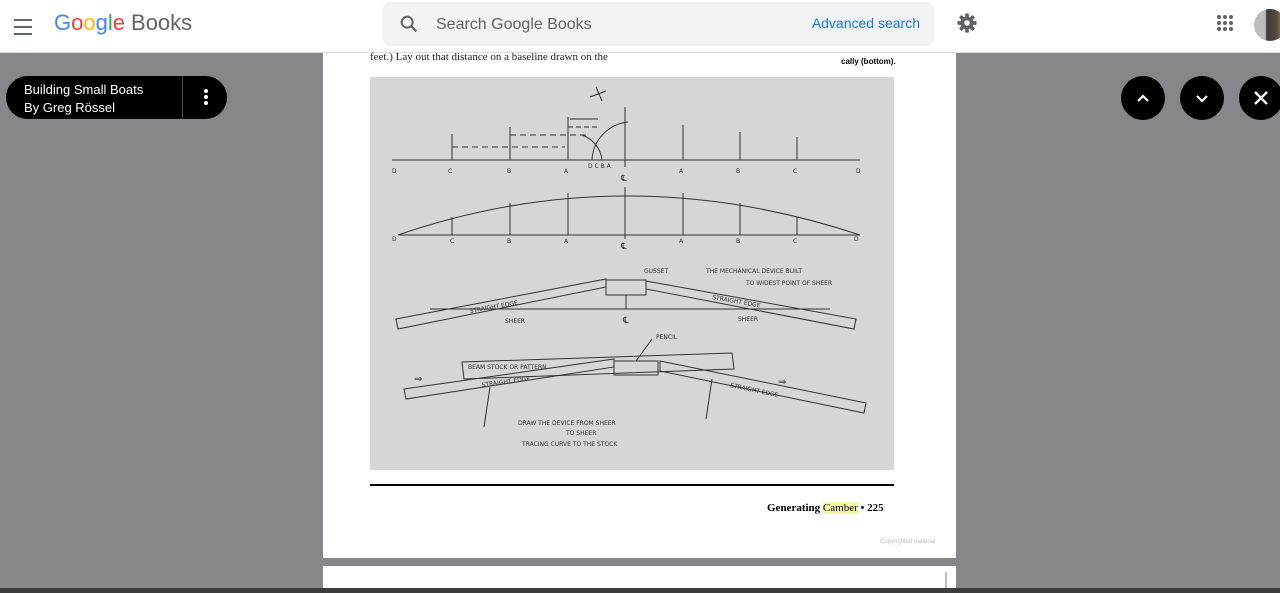 The image size is (1280, 593). Describe the element at coordinates (515, 321) in the screenshot. I see `fig-sheer-left: SHEER` at that location.